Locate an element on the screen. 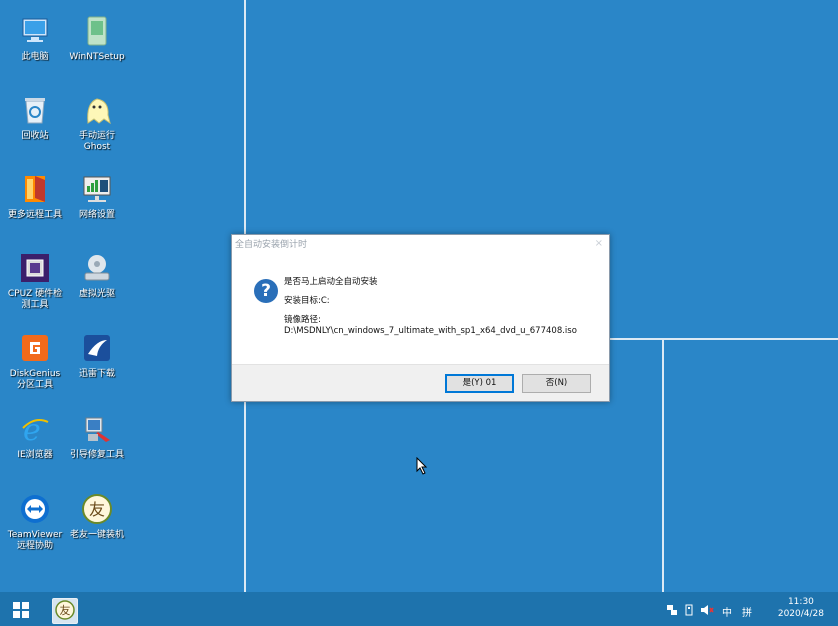 This screenshot has height=626, width=838. desktop-icon-winntsetup: WinNTSetup is located at coordinates (97, 38).